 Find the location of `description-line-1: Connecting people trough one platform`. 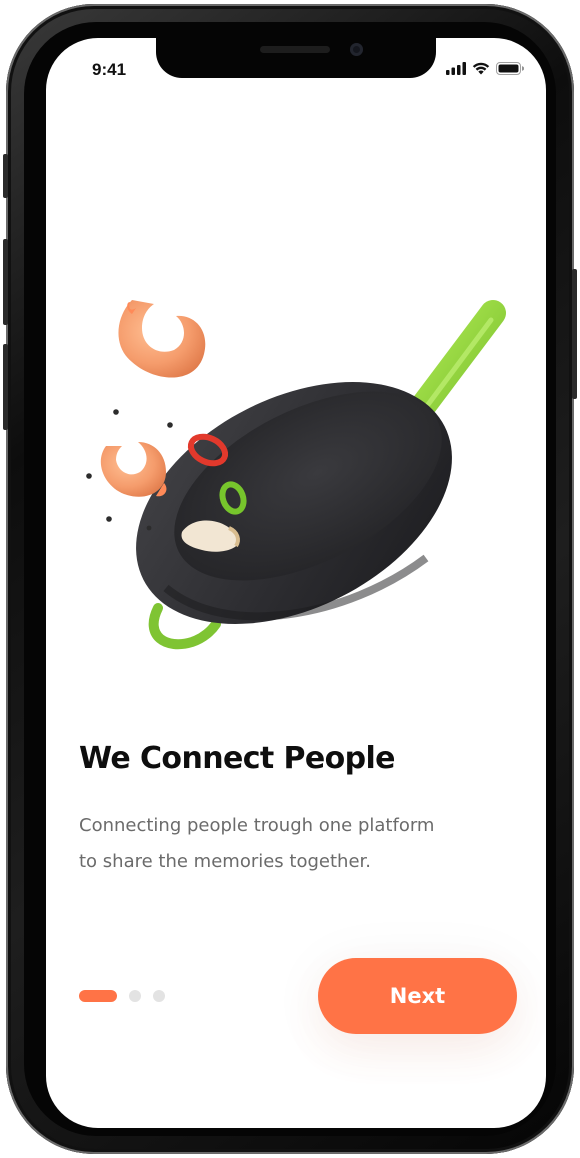

description-line-1: Connecting people trough one platform is located at coordinates (257, 825).